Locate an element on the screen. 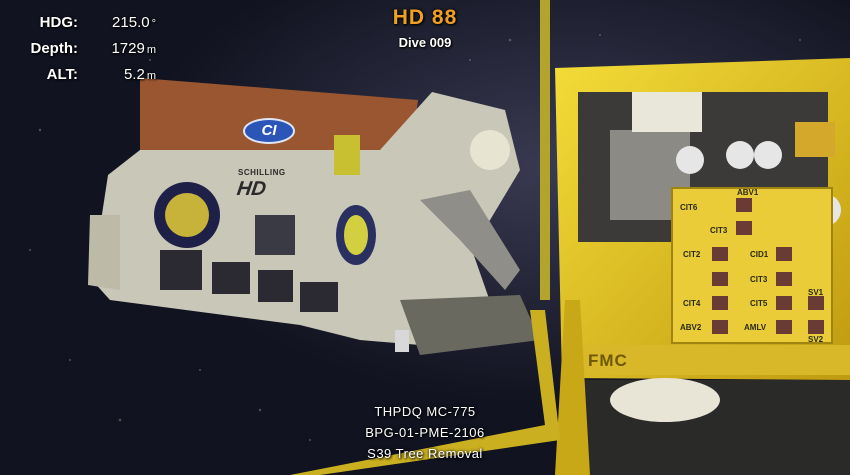 The width and height of the screenshot is (850, 475). insulation-block is located at coordinates (667, 112).